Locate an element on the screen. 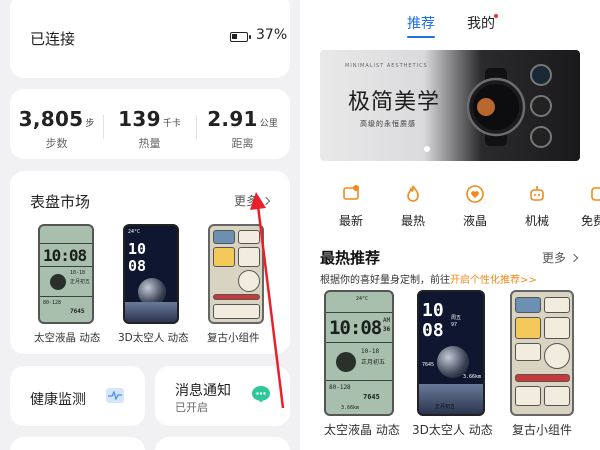  more-label: 更多 is located at coordinates (554, 258).